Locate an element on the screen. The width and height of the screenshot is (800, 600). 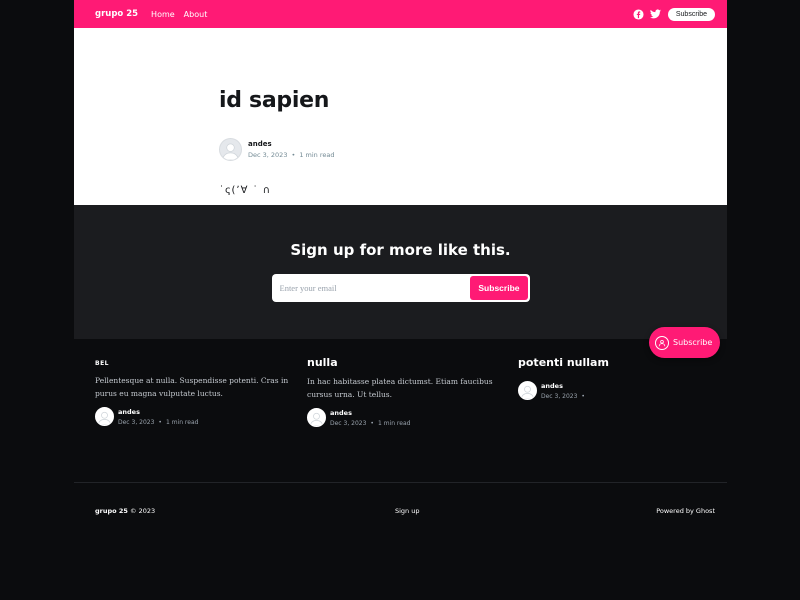
facebook-icon is located at coordinates (638, 14).